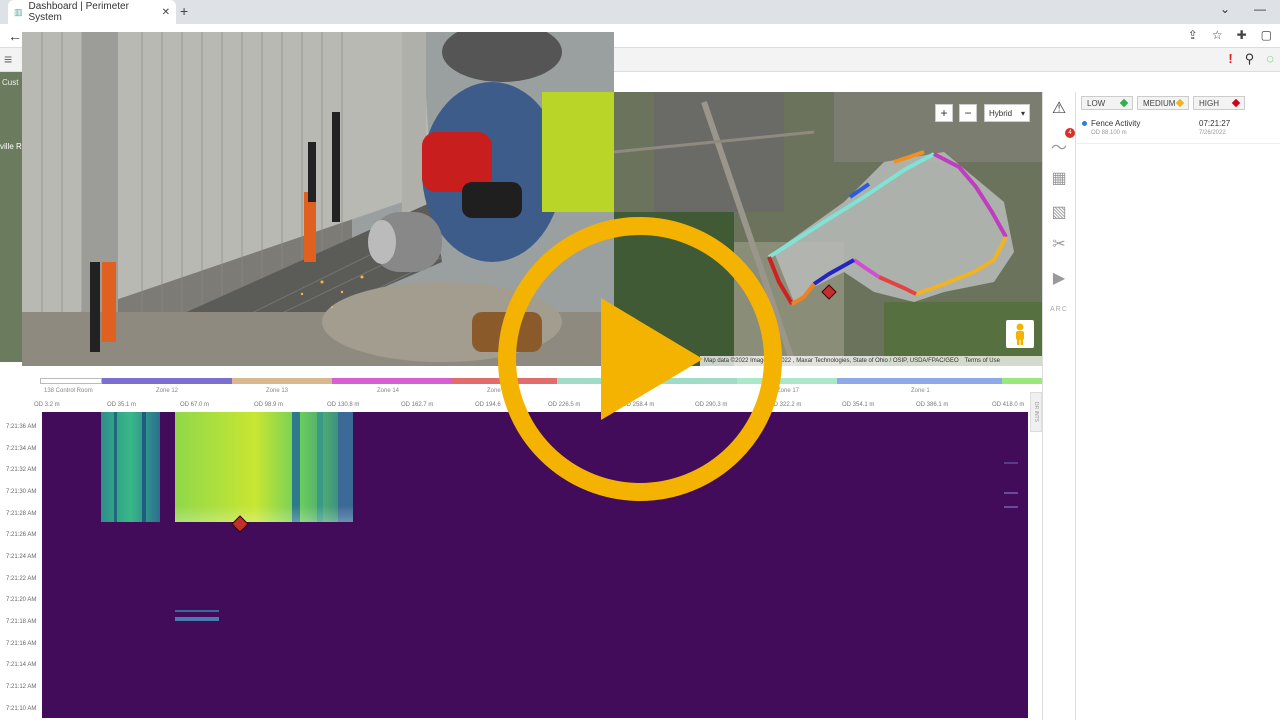 This screenshot has height=720, width=1280. What do you see at coordinates (21, 492) in the screenshot?
I see `time-label: 7:21:30 AM` at bounding box center [21, 492].